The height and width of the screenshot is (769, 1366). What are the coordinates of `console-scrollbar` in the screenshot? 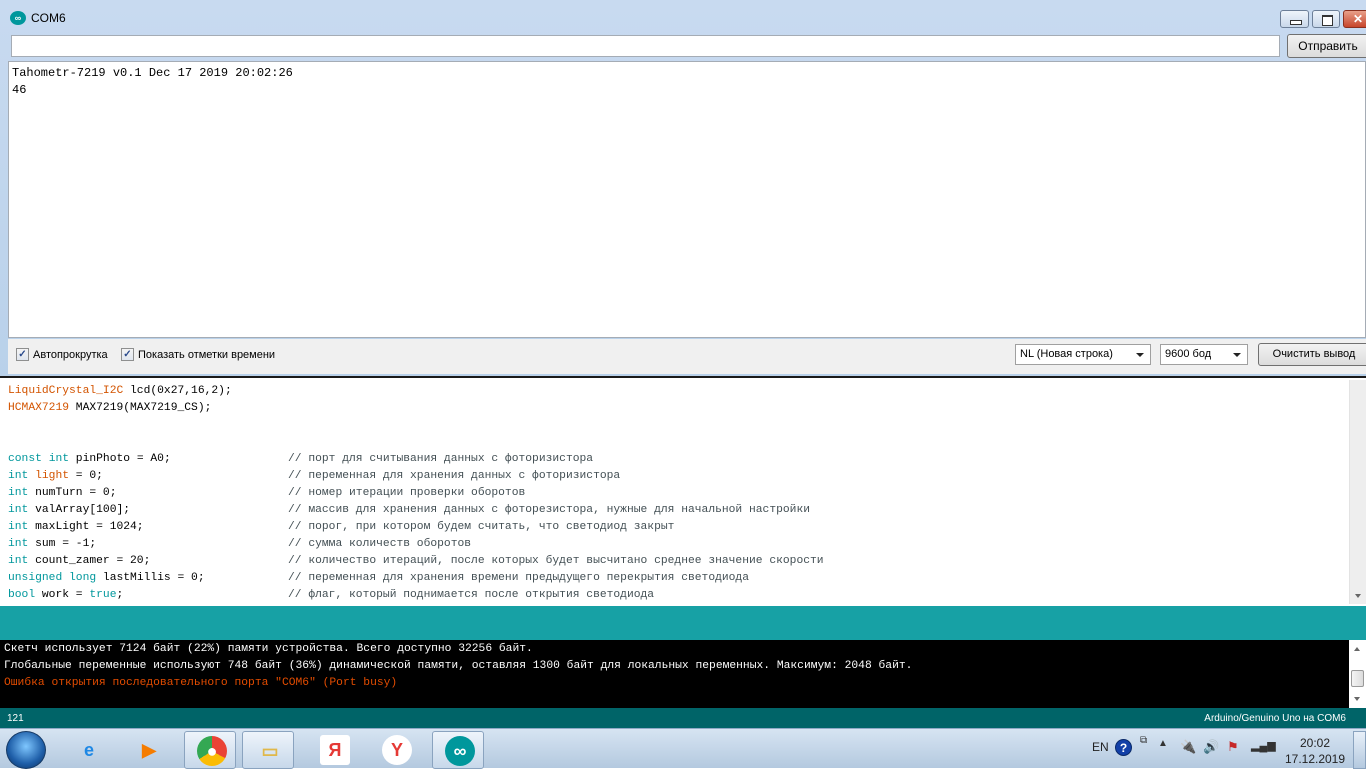 It's located at (1357, 674).